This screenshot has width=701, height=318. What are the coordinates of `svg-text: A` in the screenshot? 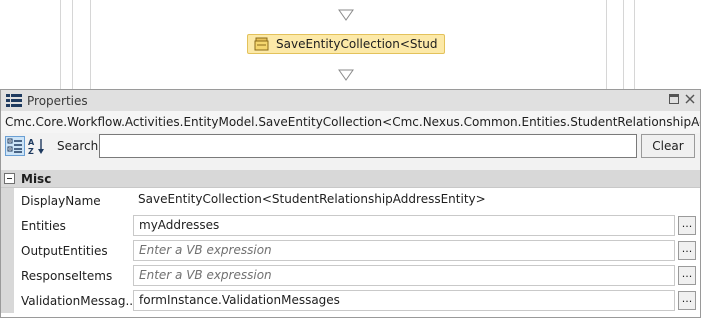 It's located at (31, 142).